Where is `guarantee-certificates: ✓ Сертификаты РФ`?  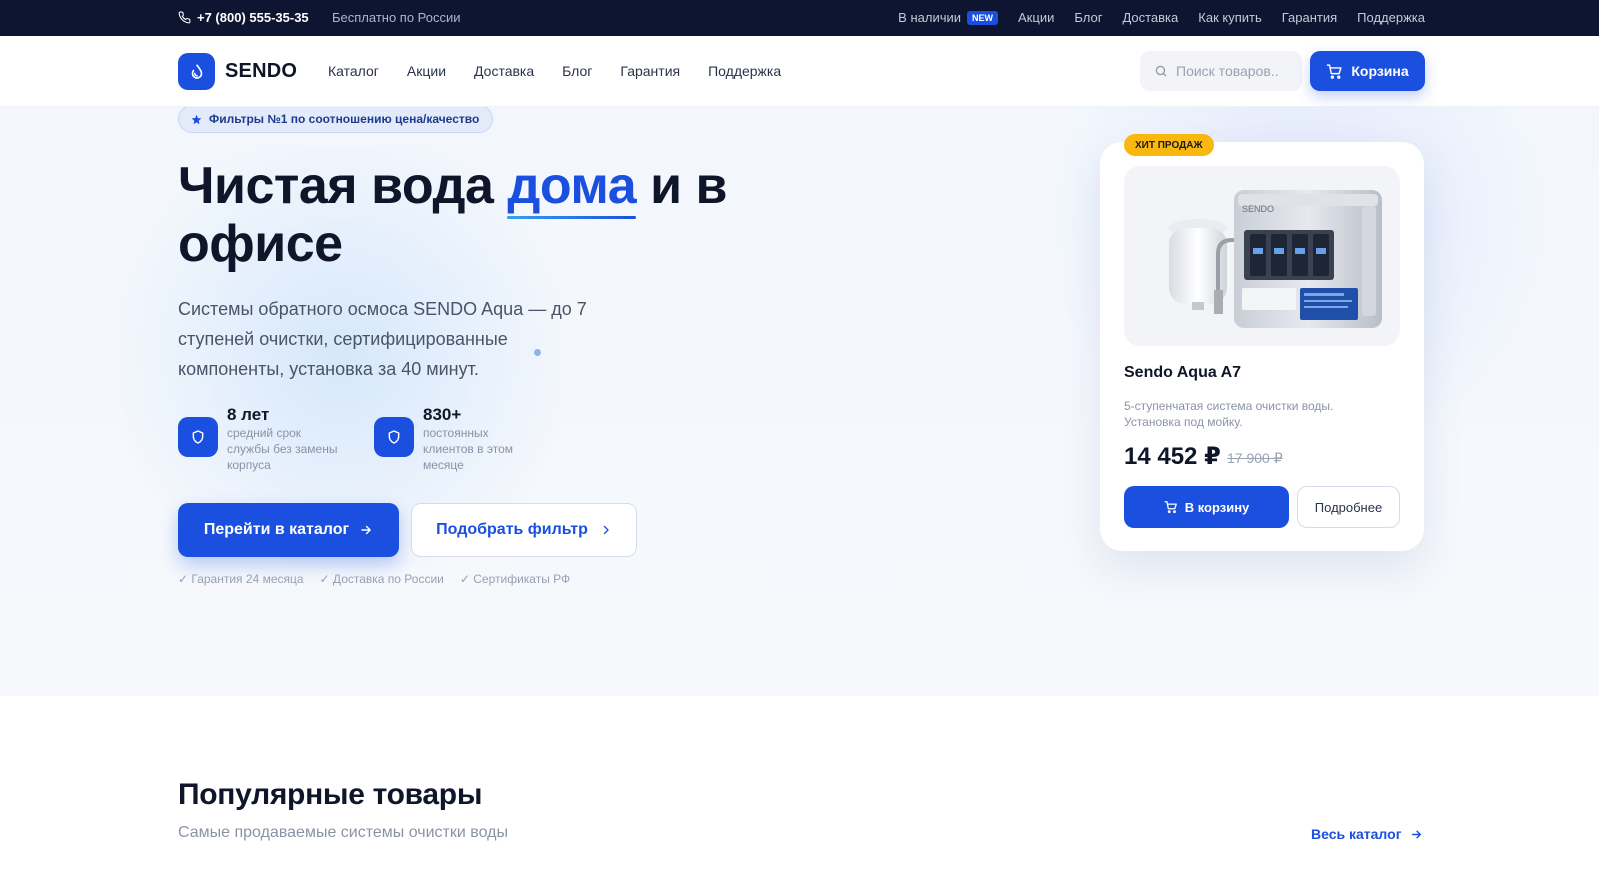 guarantee-certificates: ✓ Сертификаты РФ is located at coordinates (515, 579).